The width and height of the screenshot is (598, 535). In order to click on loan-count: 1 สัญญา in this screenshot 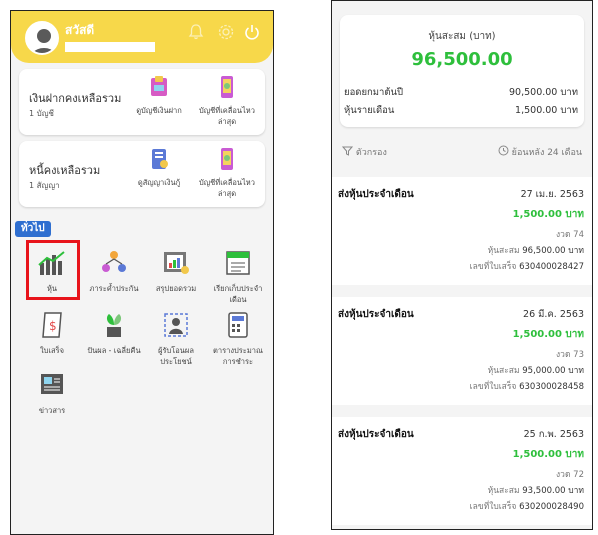, I will do `click(44, 185)`.